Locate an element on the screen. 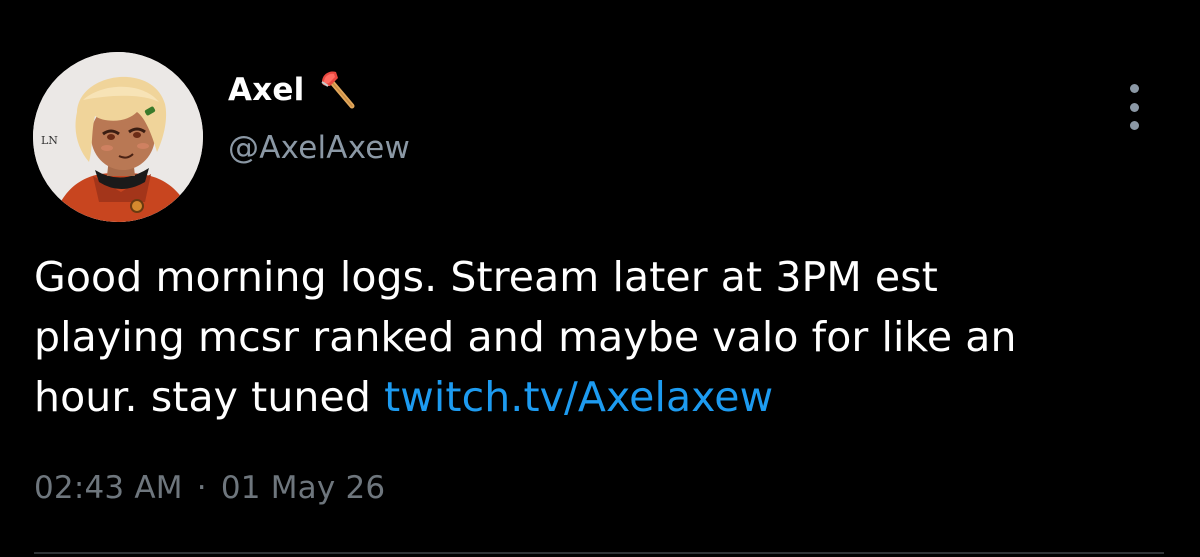 Image resolution: width=1200 pixels, height=557 pixels. avatar-image: LN is located at coordinates (118, 137).